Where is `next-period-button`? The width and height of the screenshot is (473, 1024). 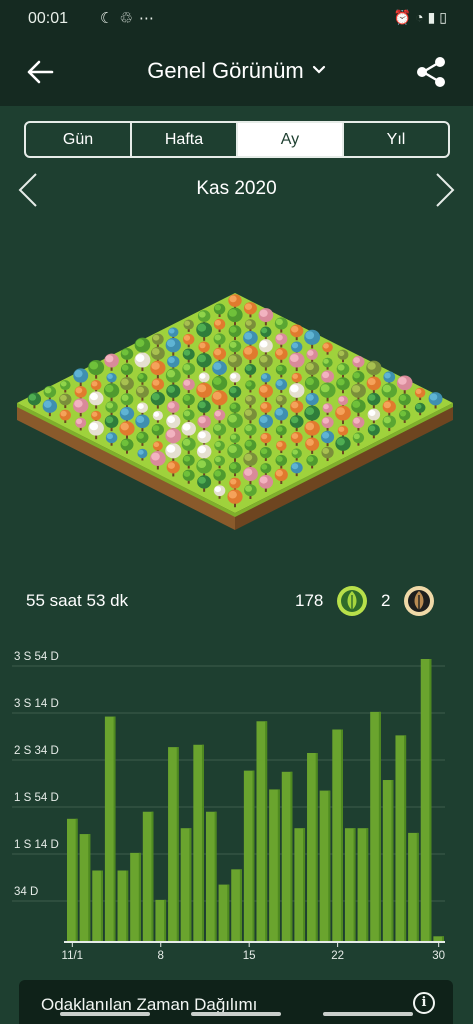 next-period-button is located at coordinates (444, 190).